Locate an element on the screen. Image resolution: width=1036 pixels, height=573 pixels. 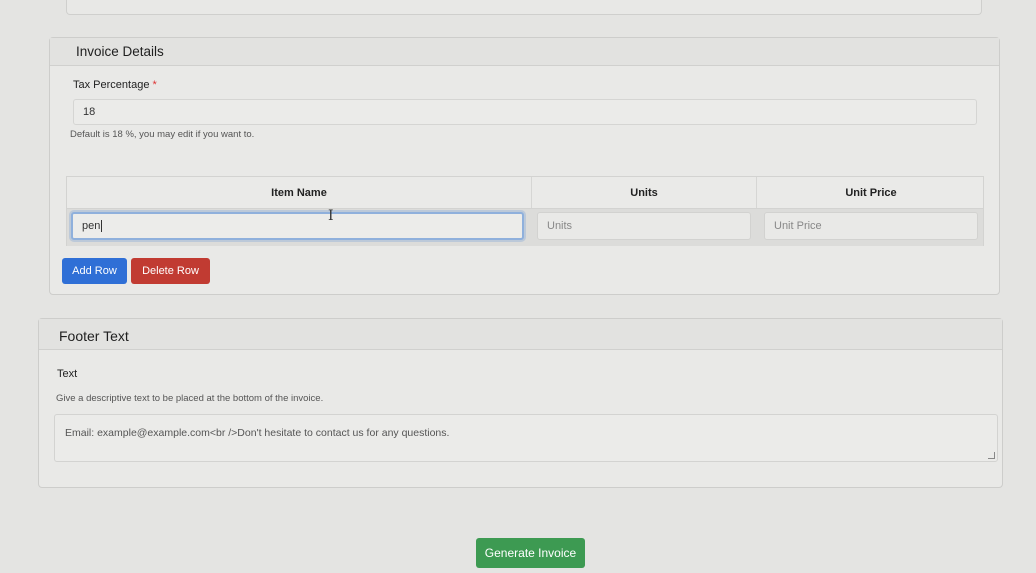
invoice-details-title: Invoice Details is located at coordinates (524, 52).